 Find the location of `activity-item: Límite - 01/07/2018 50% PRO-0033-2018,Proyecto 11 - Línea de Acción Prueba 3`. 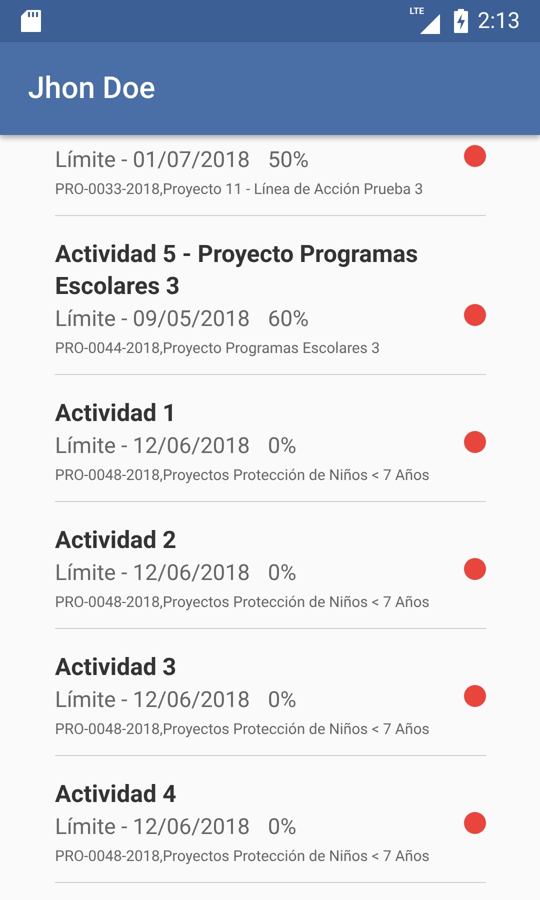

activity-item: Límite - 01/07/2018 50% PRO-0033-2018,Proyecto 11 - Línea de Acción Prueba 3 is located at coordinates (270, 175).